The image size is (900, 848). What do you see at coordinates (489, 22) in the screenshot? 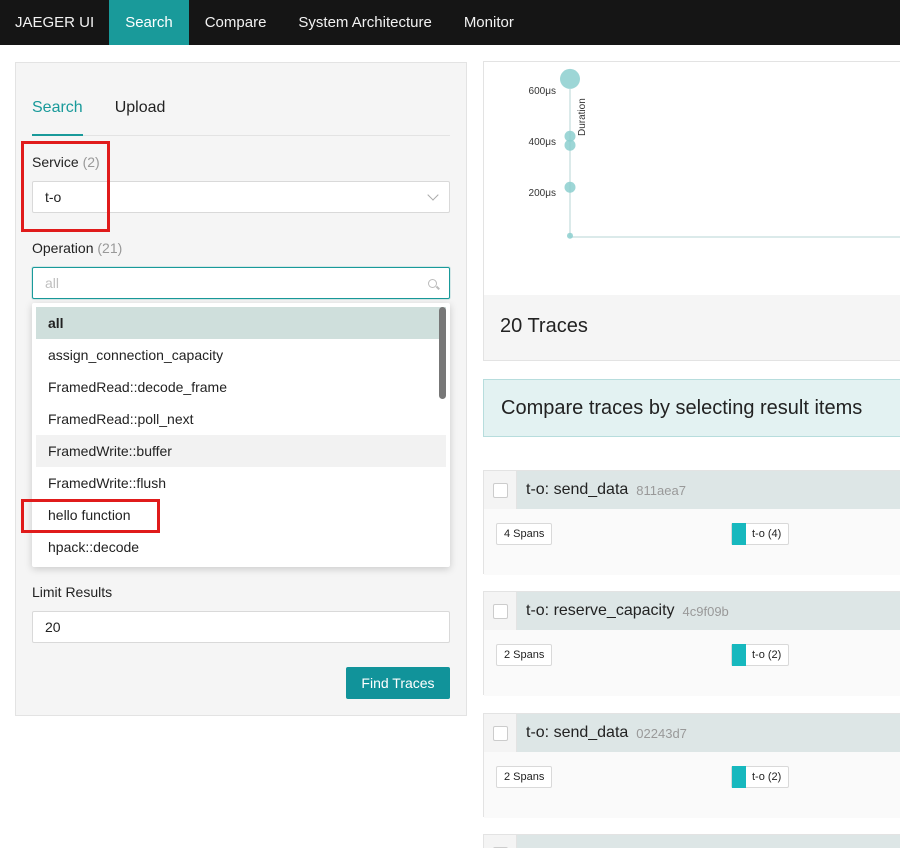
I see `nav-monitor: Monitor` at bounding box center [489, 22].